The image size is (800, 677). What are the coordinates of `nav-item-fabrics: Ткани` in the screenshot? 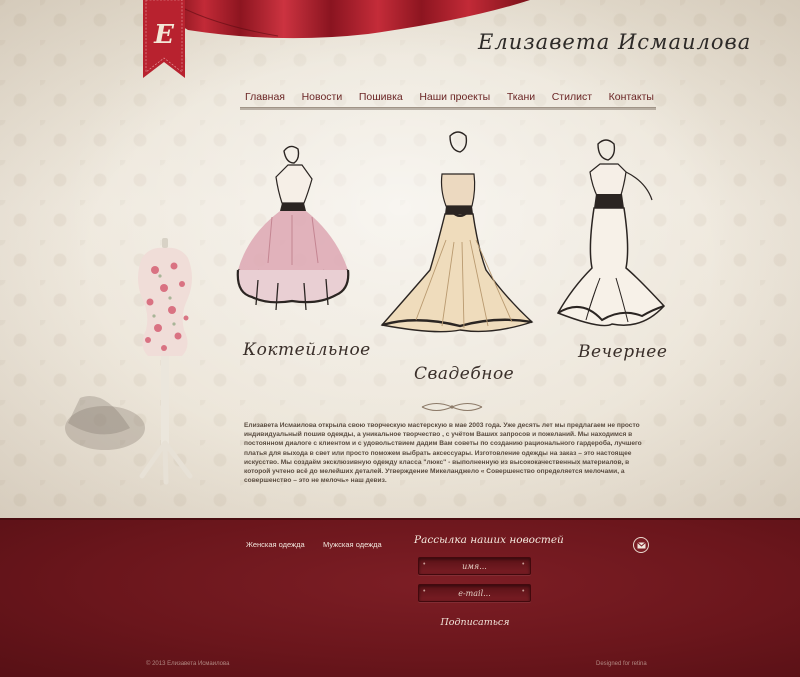 It's located at (521, 97).